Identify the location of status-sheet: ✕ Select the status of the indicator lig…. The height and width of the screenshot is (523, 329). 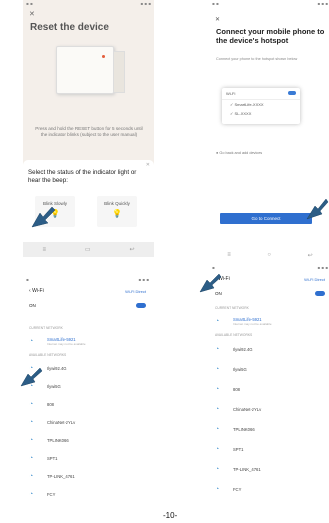
(88, 201).